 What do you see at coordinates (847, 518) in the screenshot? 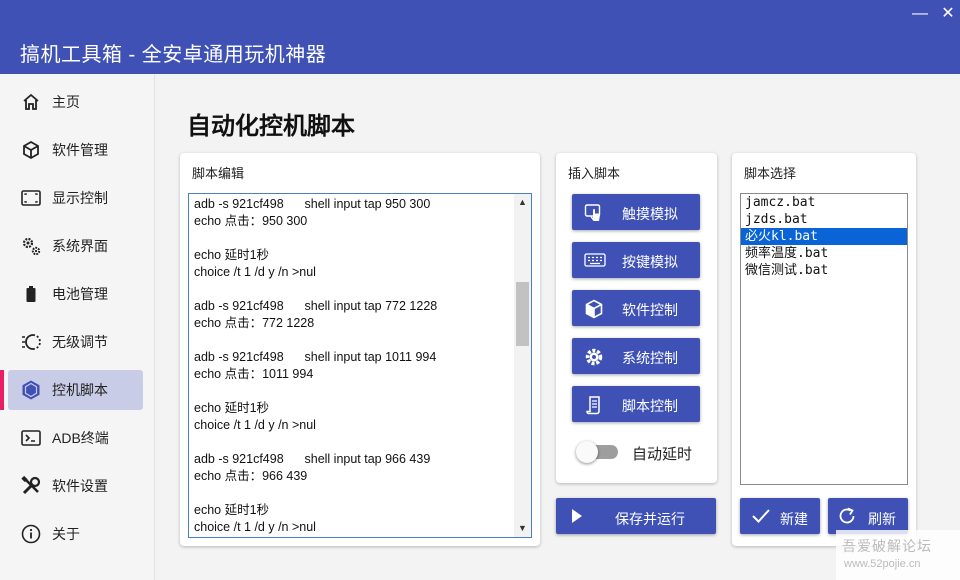
I see `refresh-icon` at bounding box center [847, 518].